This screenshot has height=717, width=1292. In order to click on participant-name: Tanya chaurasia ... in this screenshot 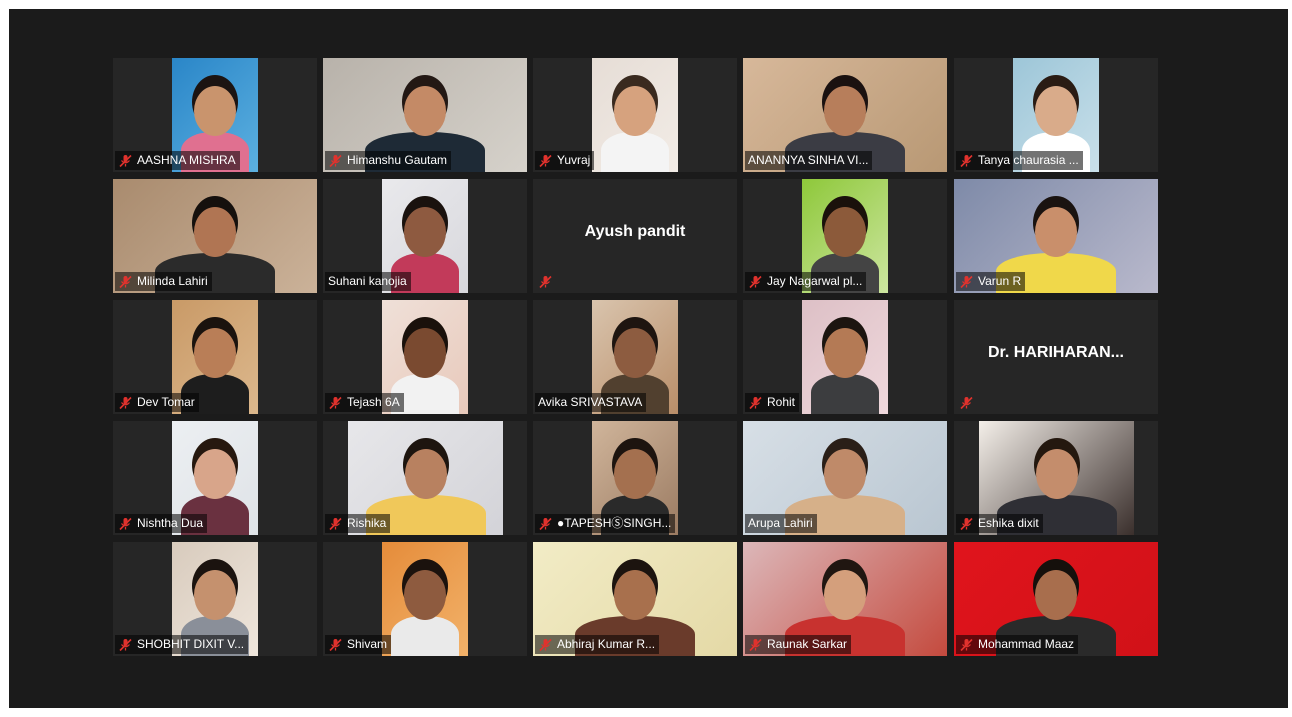, I will do `click(1028, 160)`.